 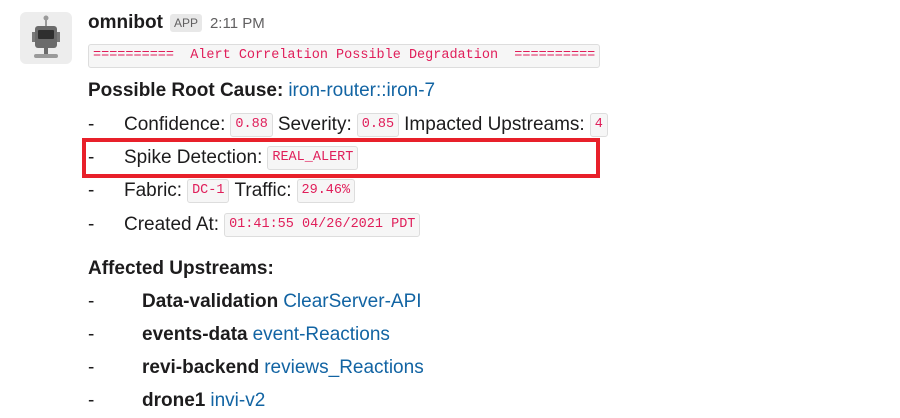 I want to click on upstream-item: - drone1 invi-v2, so click(x=176, y=401).